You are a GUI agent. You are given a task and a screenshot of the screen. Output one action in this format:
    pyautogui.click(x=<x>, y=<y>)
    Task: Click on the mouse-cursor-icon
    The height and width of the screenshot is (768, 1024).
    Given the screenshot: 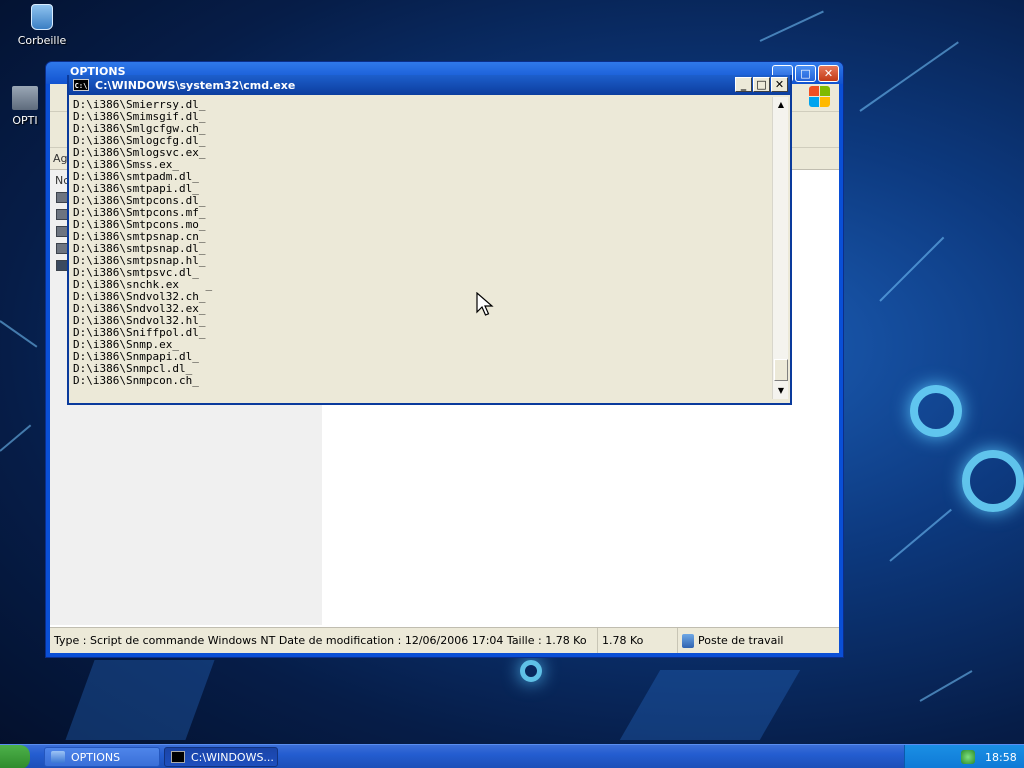 What is the action you would take?
    pyautogui.click(x=485, y=304)
    